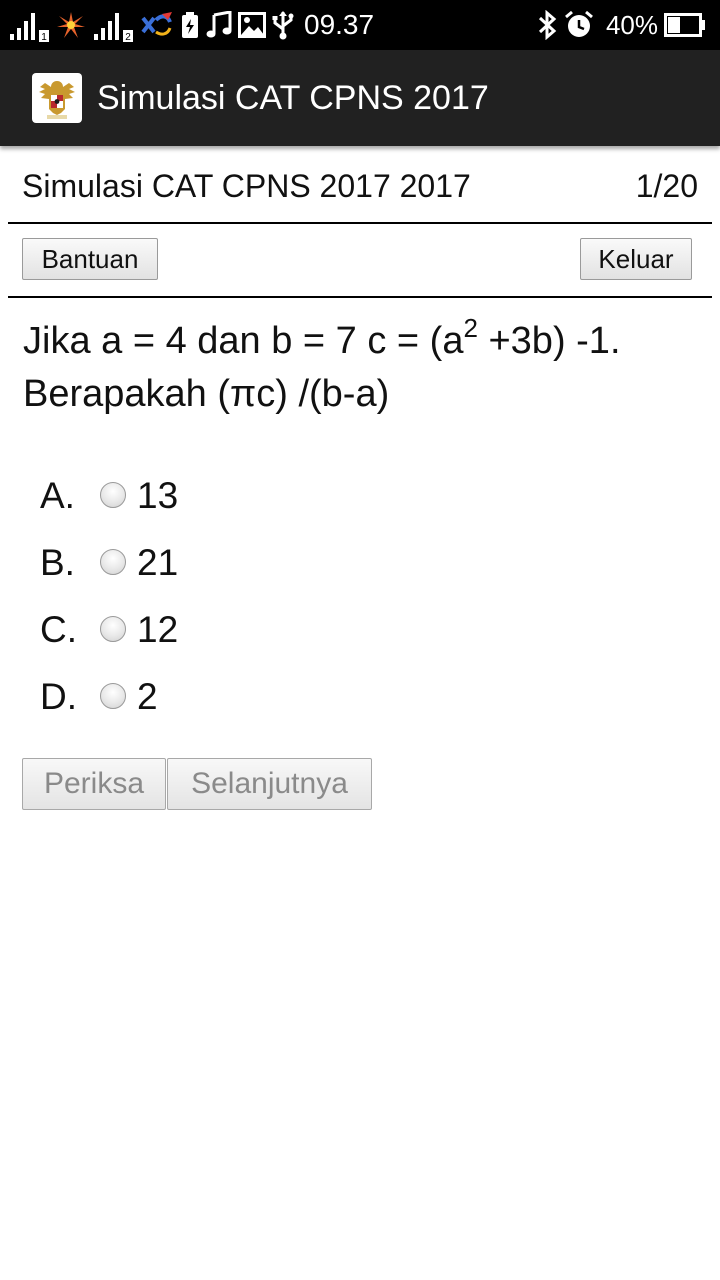 The height and width of the screenshot is (1280, 720). I want to click on option-letter: D., so click(58, 696).